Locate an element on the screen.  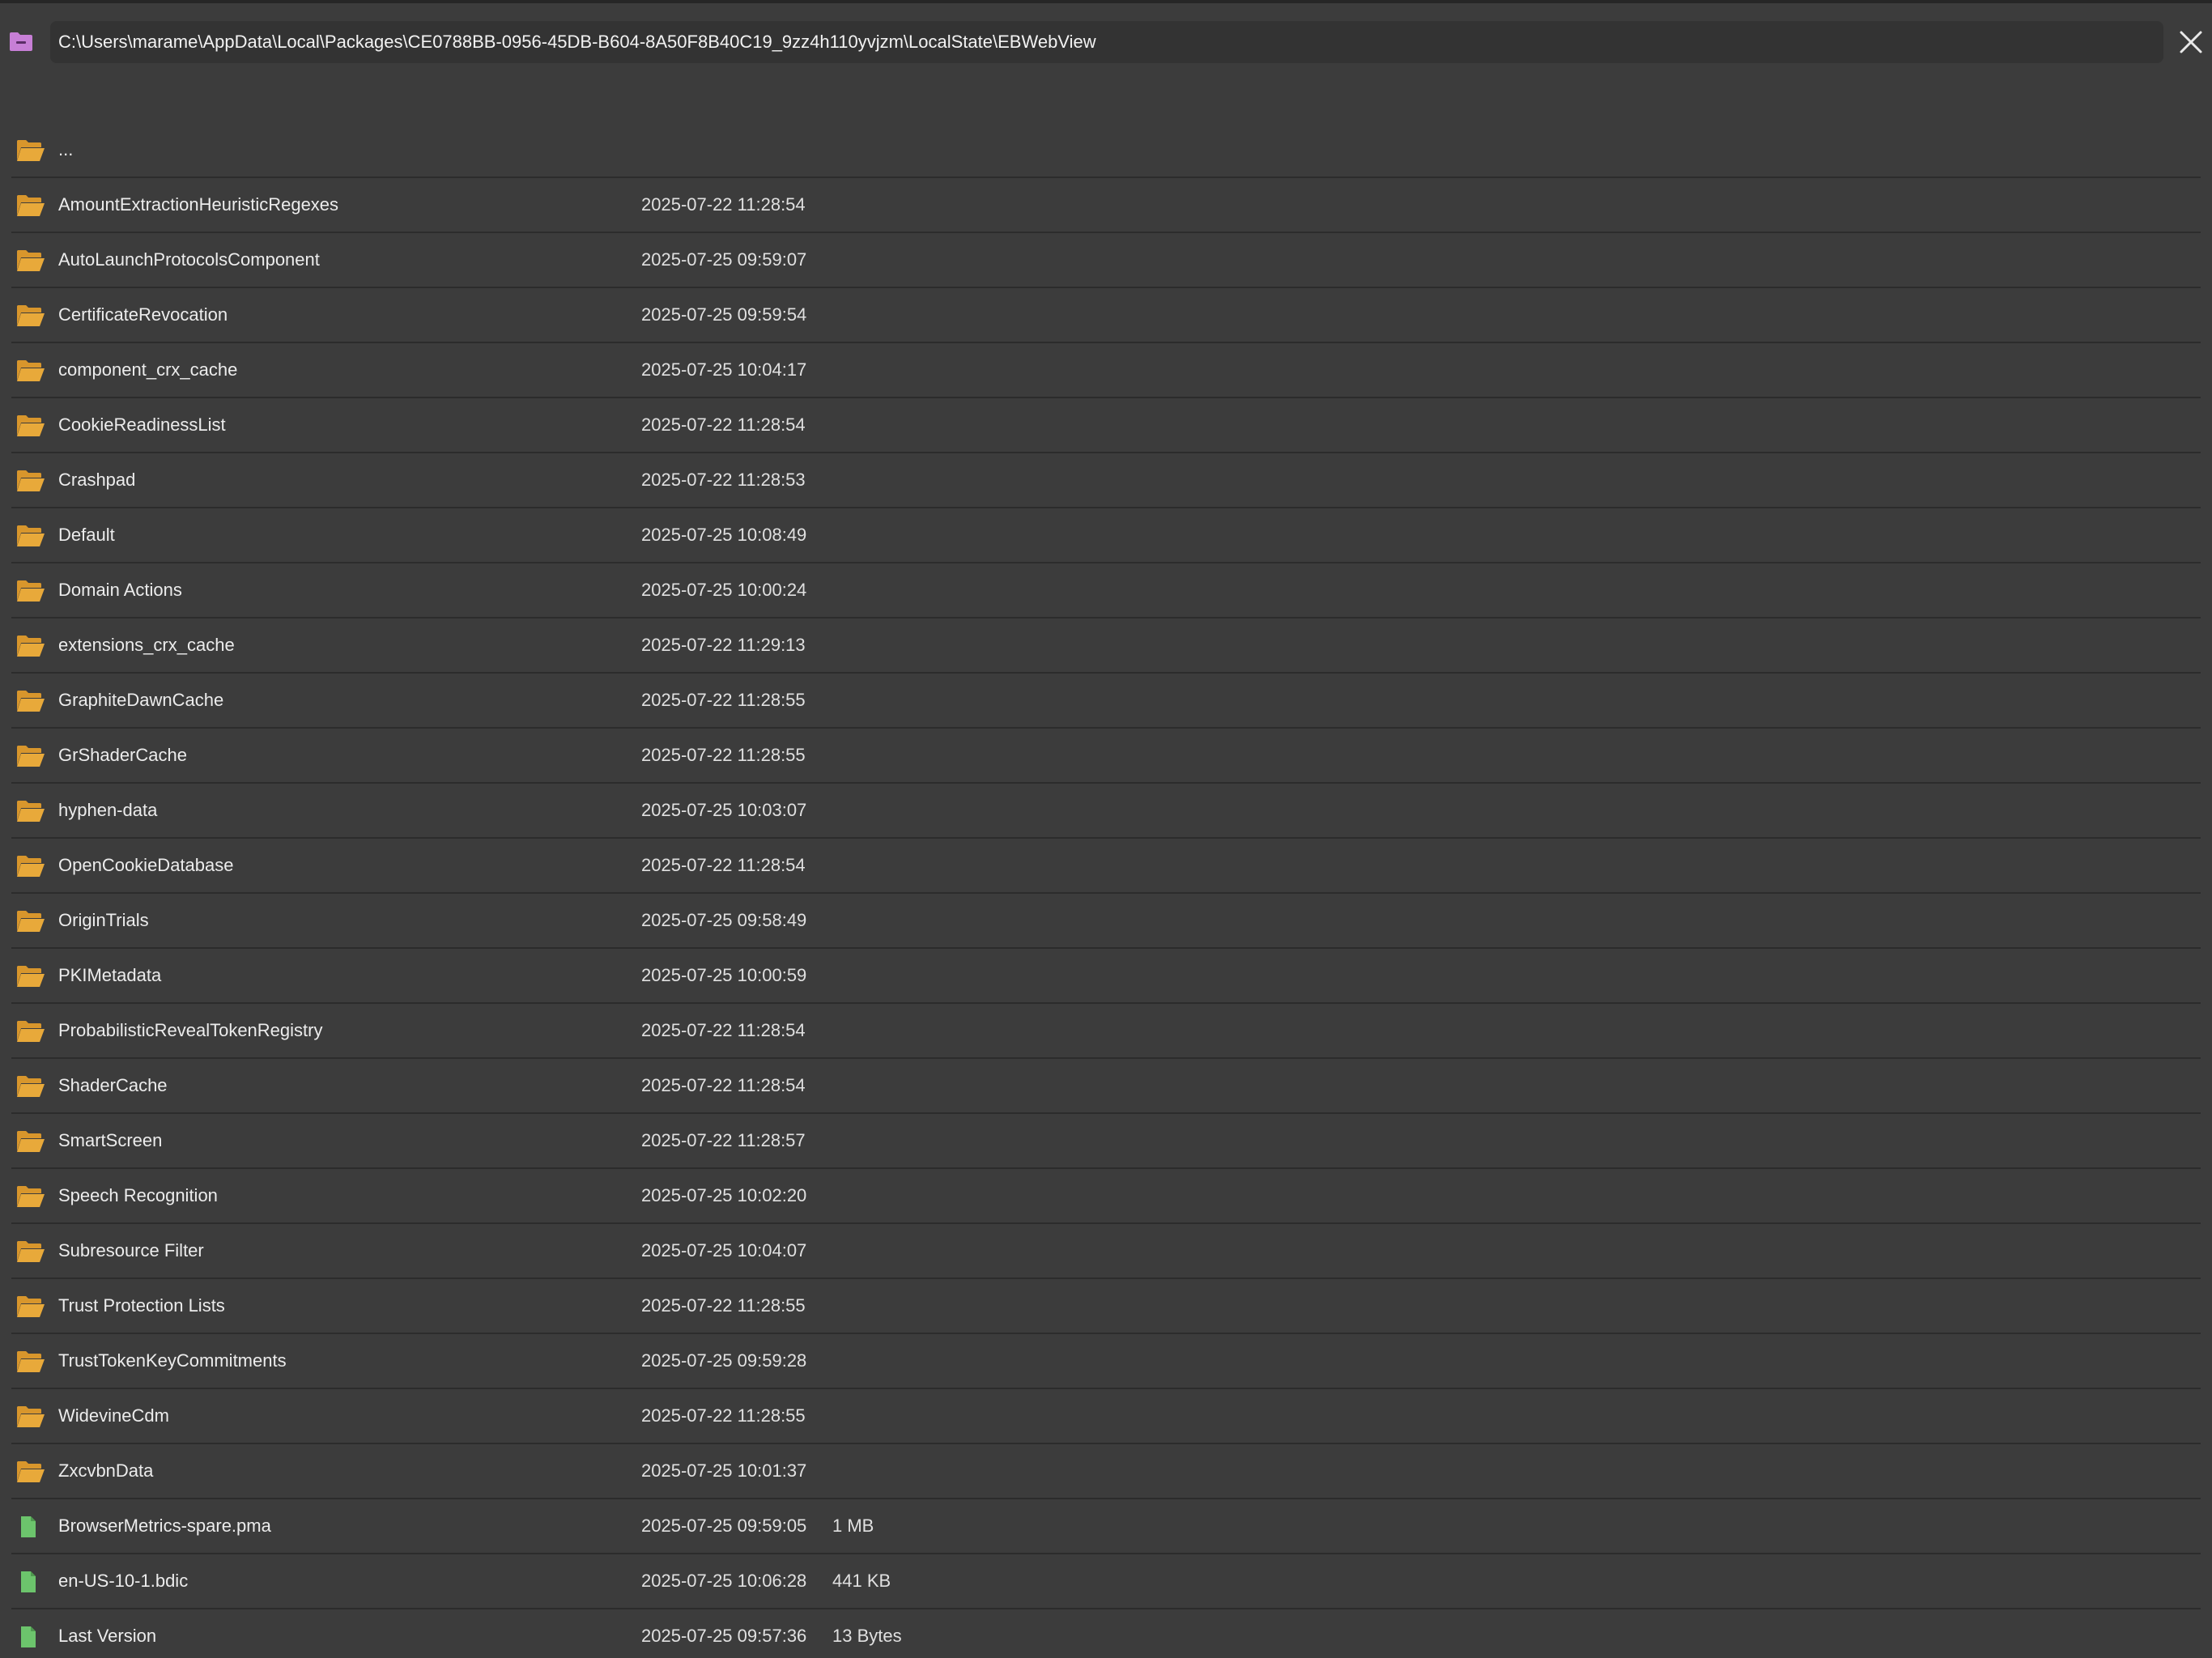
folder-row: SmartScreen 2025-07-22 11:28:57 is located at coordinates (1106, 1141).